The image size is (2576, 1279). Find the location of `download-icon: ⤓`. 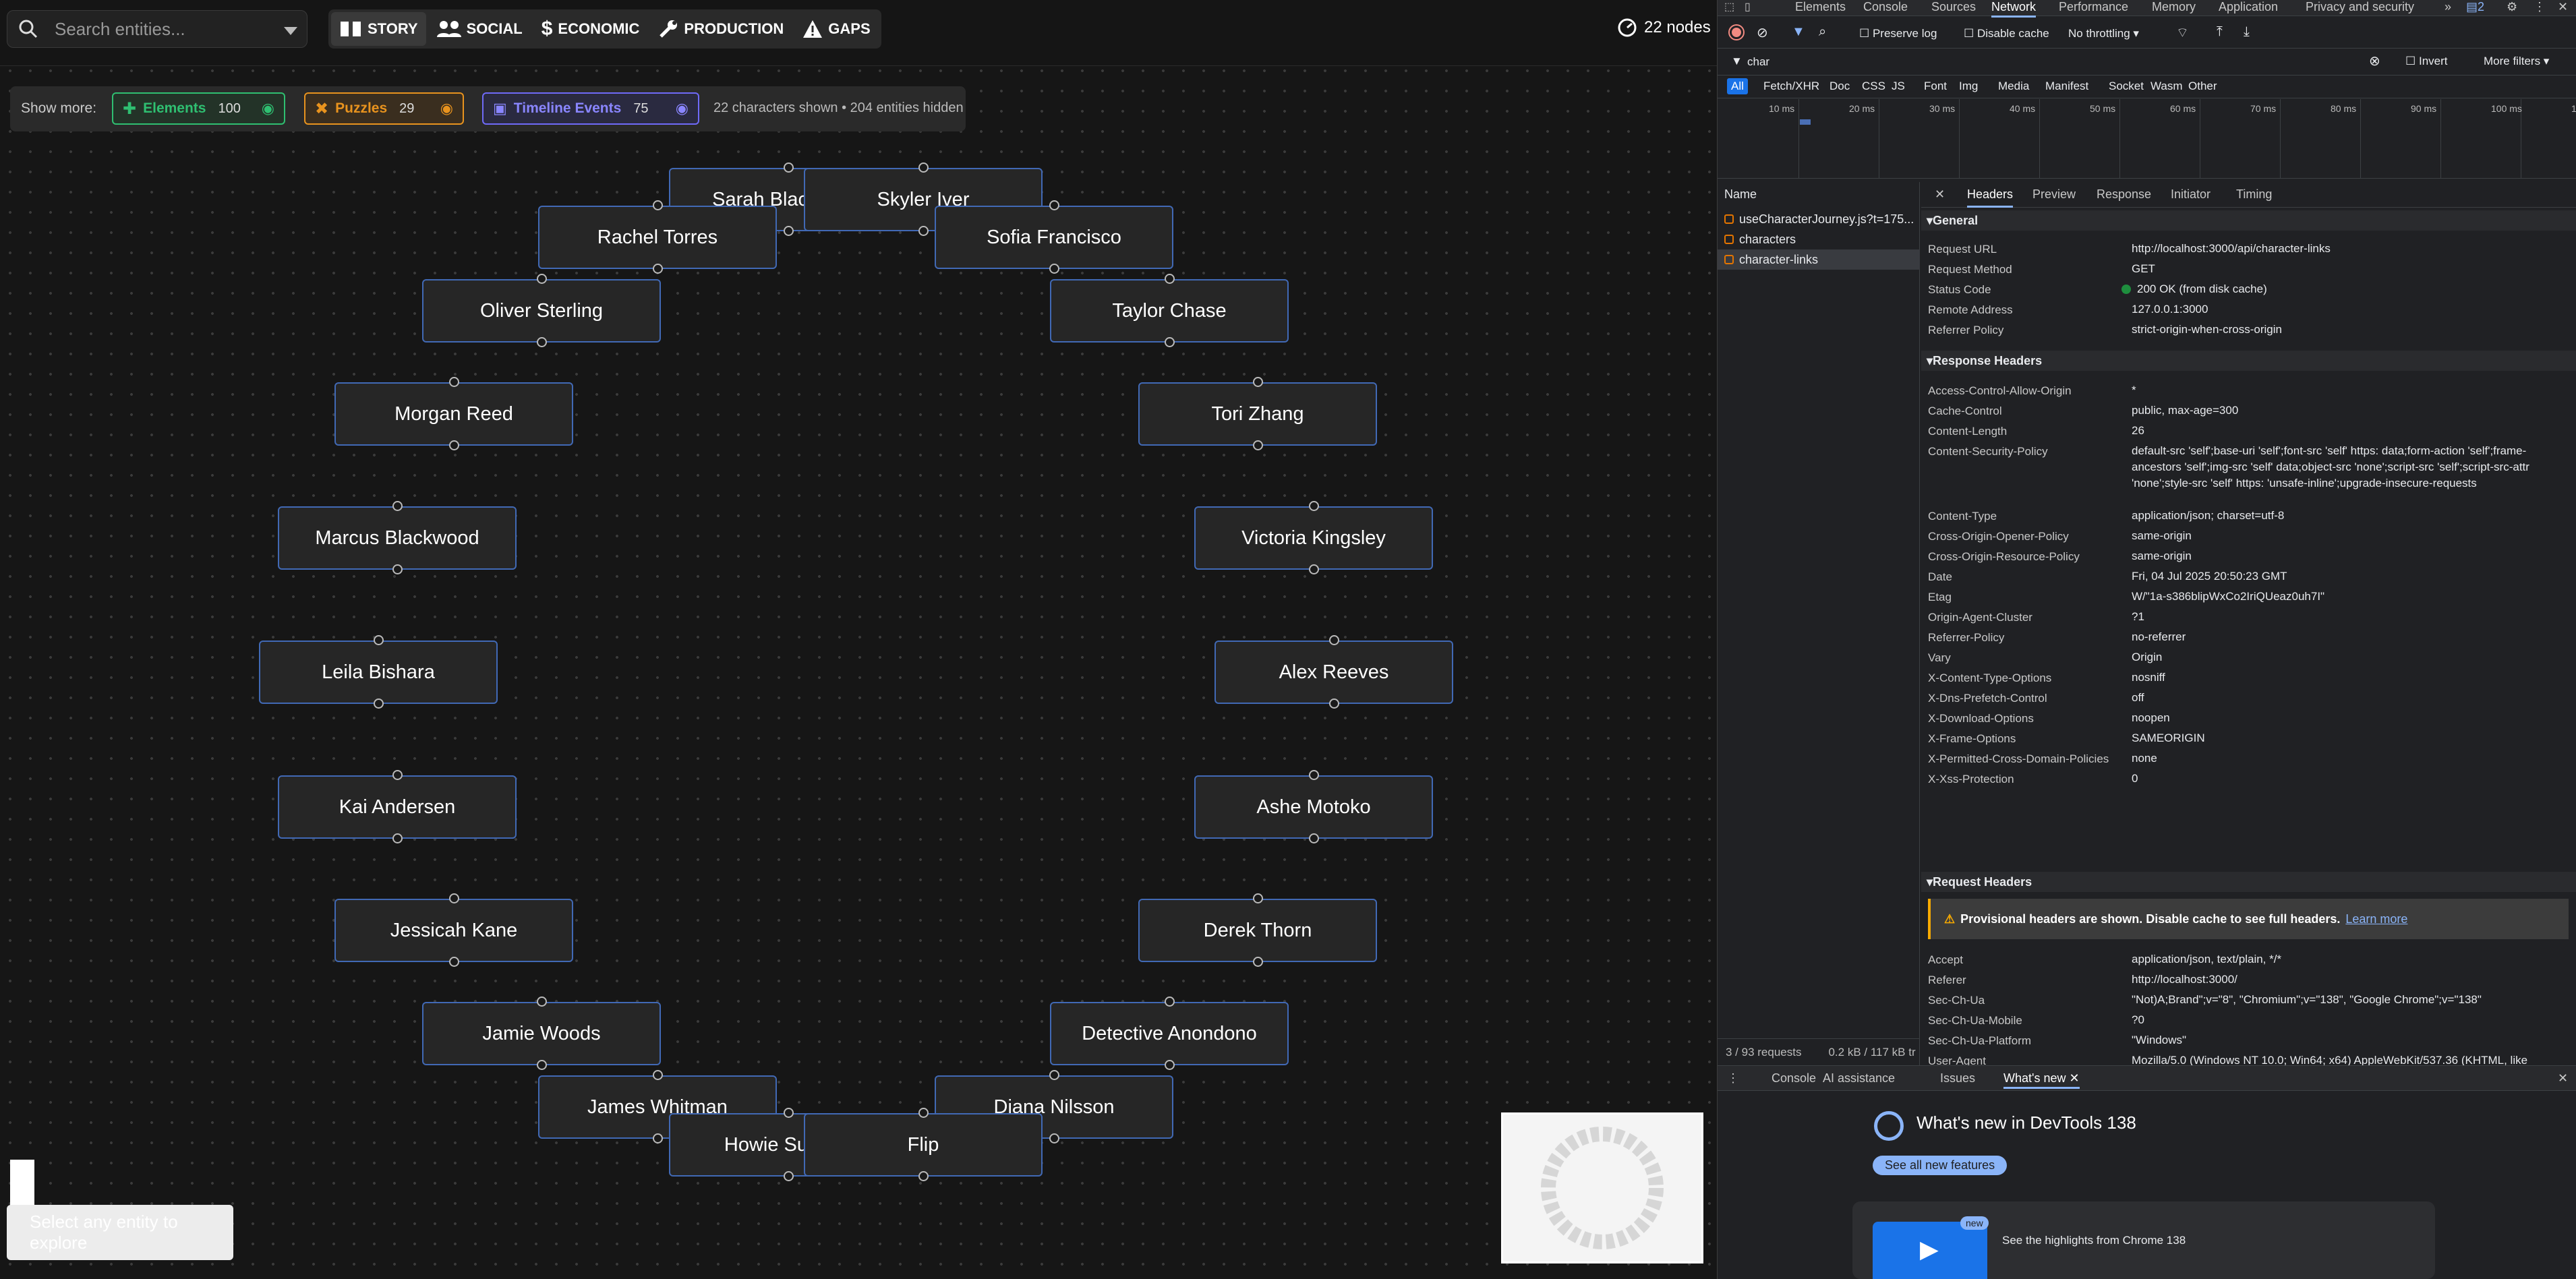

download-icon: ⤓ is located at coordinates (2247, 32).